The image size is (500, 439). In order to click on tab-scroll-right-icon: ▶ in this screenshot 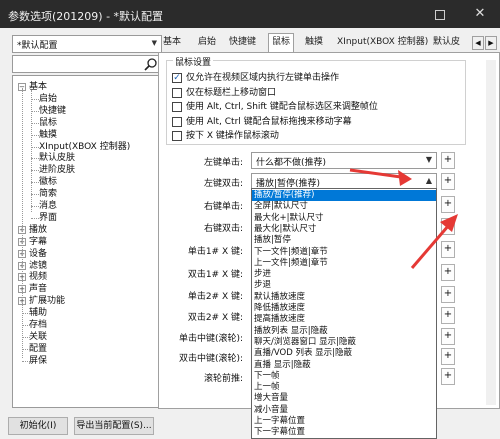, I will do `click(491, 43)`.